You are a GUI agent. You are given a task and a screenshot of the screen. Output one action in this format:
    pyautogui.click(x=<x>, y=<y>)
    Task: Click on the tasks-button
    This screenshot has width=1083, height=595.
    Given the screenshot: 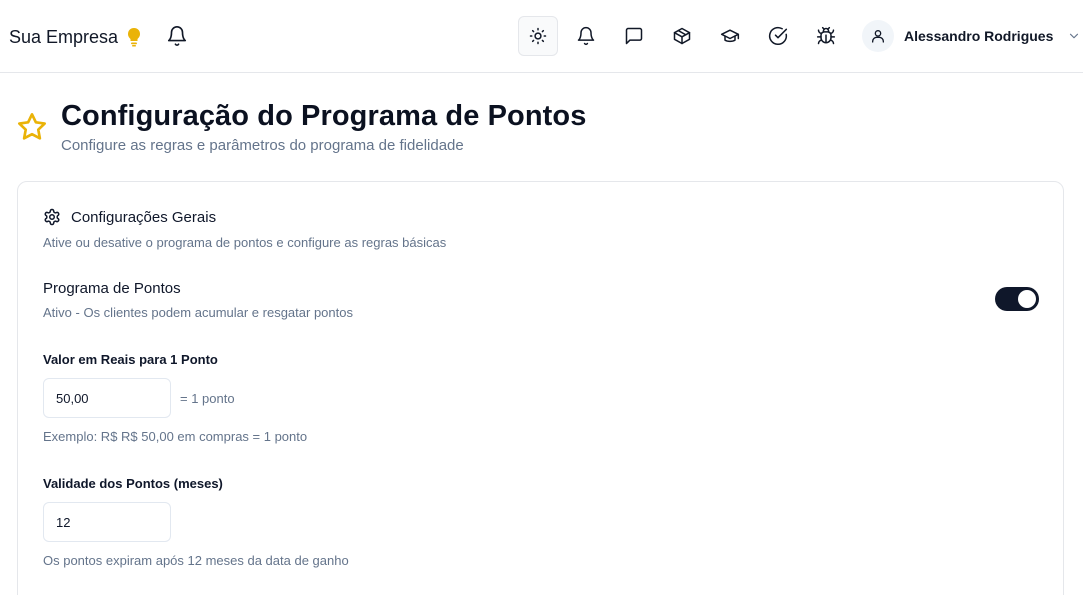 What is the action you would take?
    pyautogui.click(x=778, y=36)
    